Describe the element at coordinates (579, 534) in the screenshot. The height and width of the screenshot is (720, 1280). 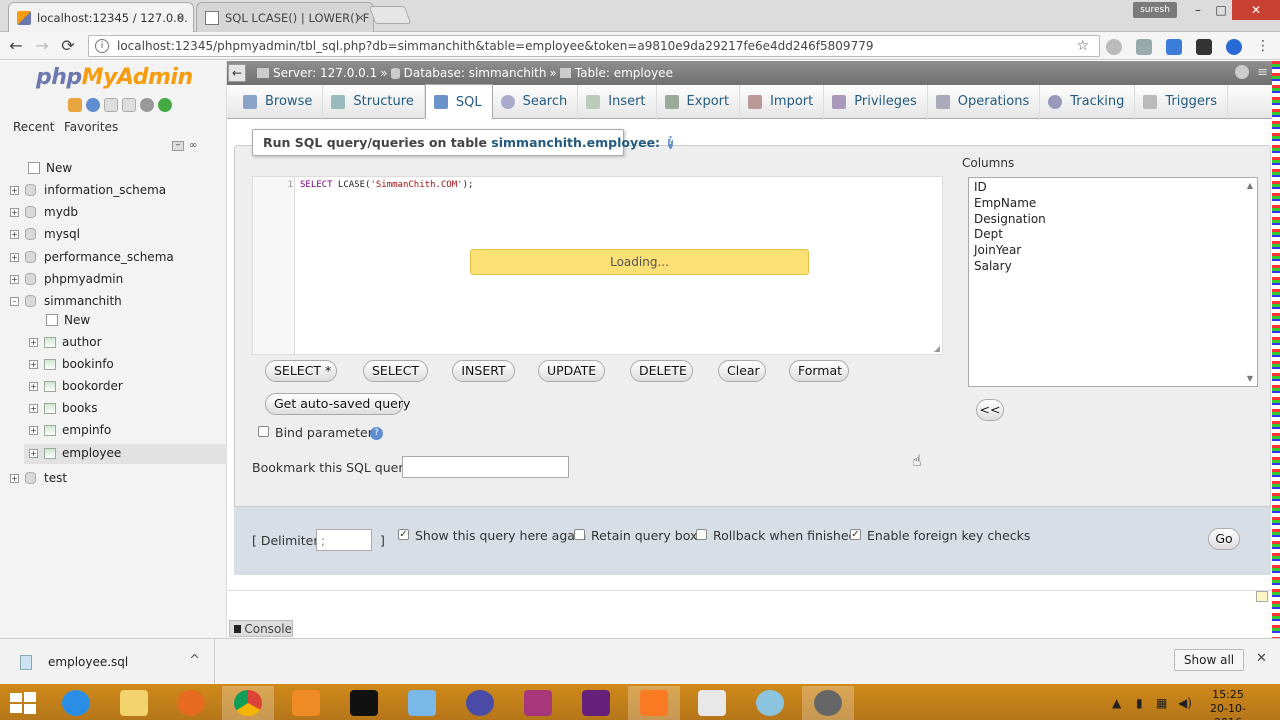
I see `retain-query-box-checkbox` at that location.